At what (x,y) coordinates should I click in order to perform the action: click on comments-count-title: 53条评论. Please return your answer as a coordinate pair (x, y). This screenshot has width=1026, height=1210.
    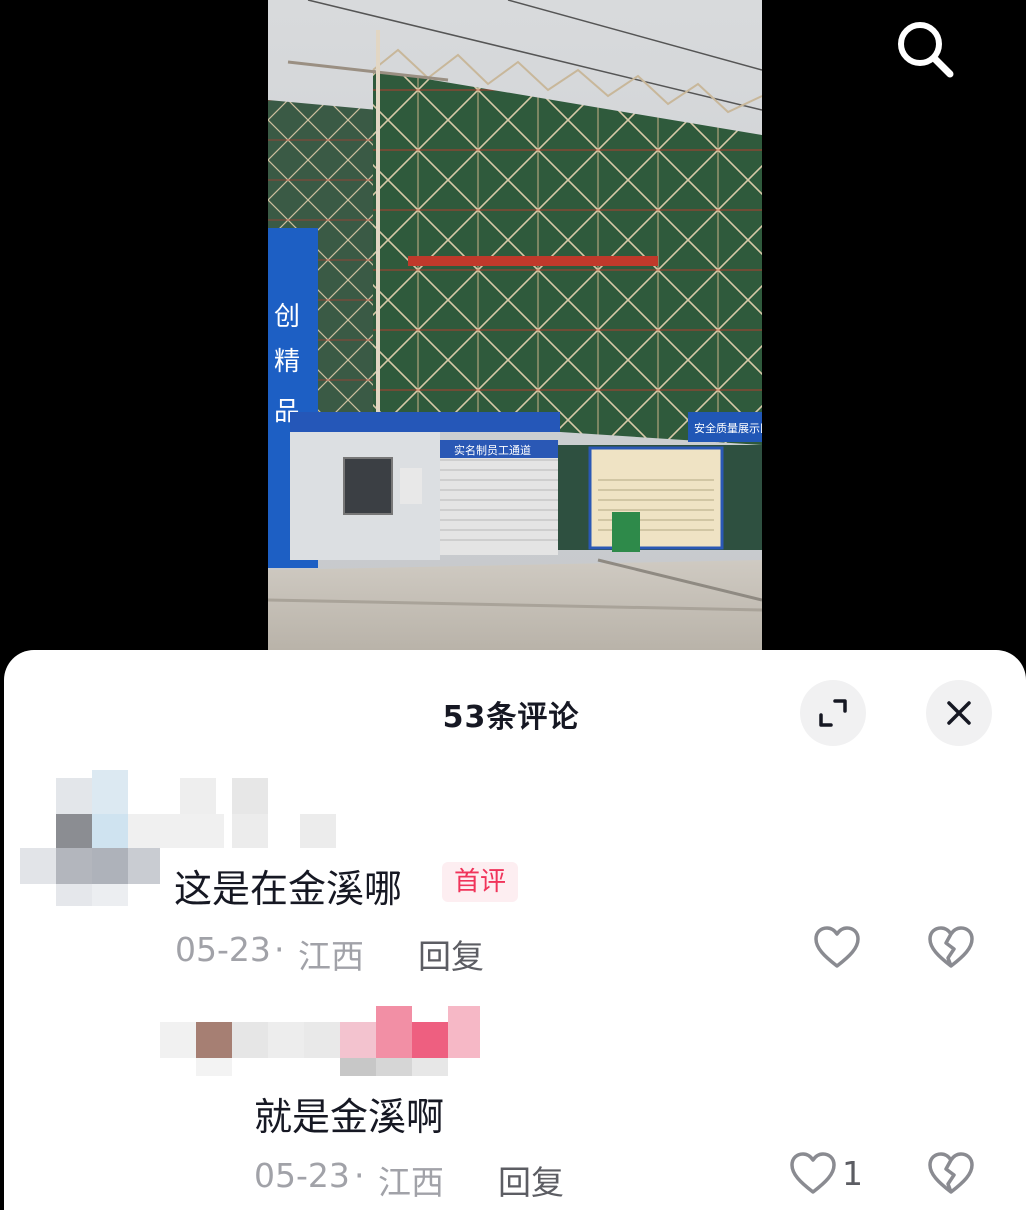
    Looking at the image, I should click on (511, 717).